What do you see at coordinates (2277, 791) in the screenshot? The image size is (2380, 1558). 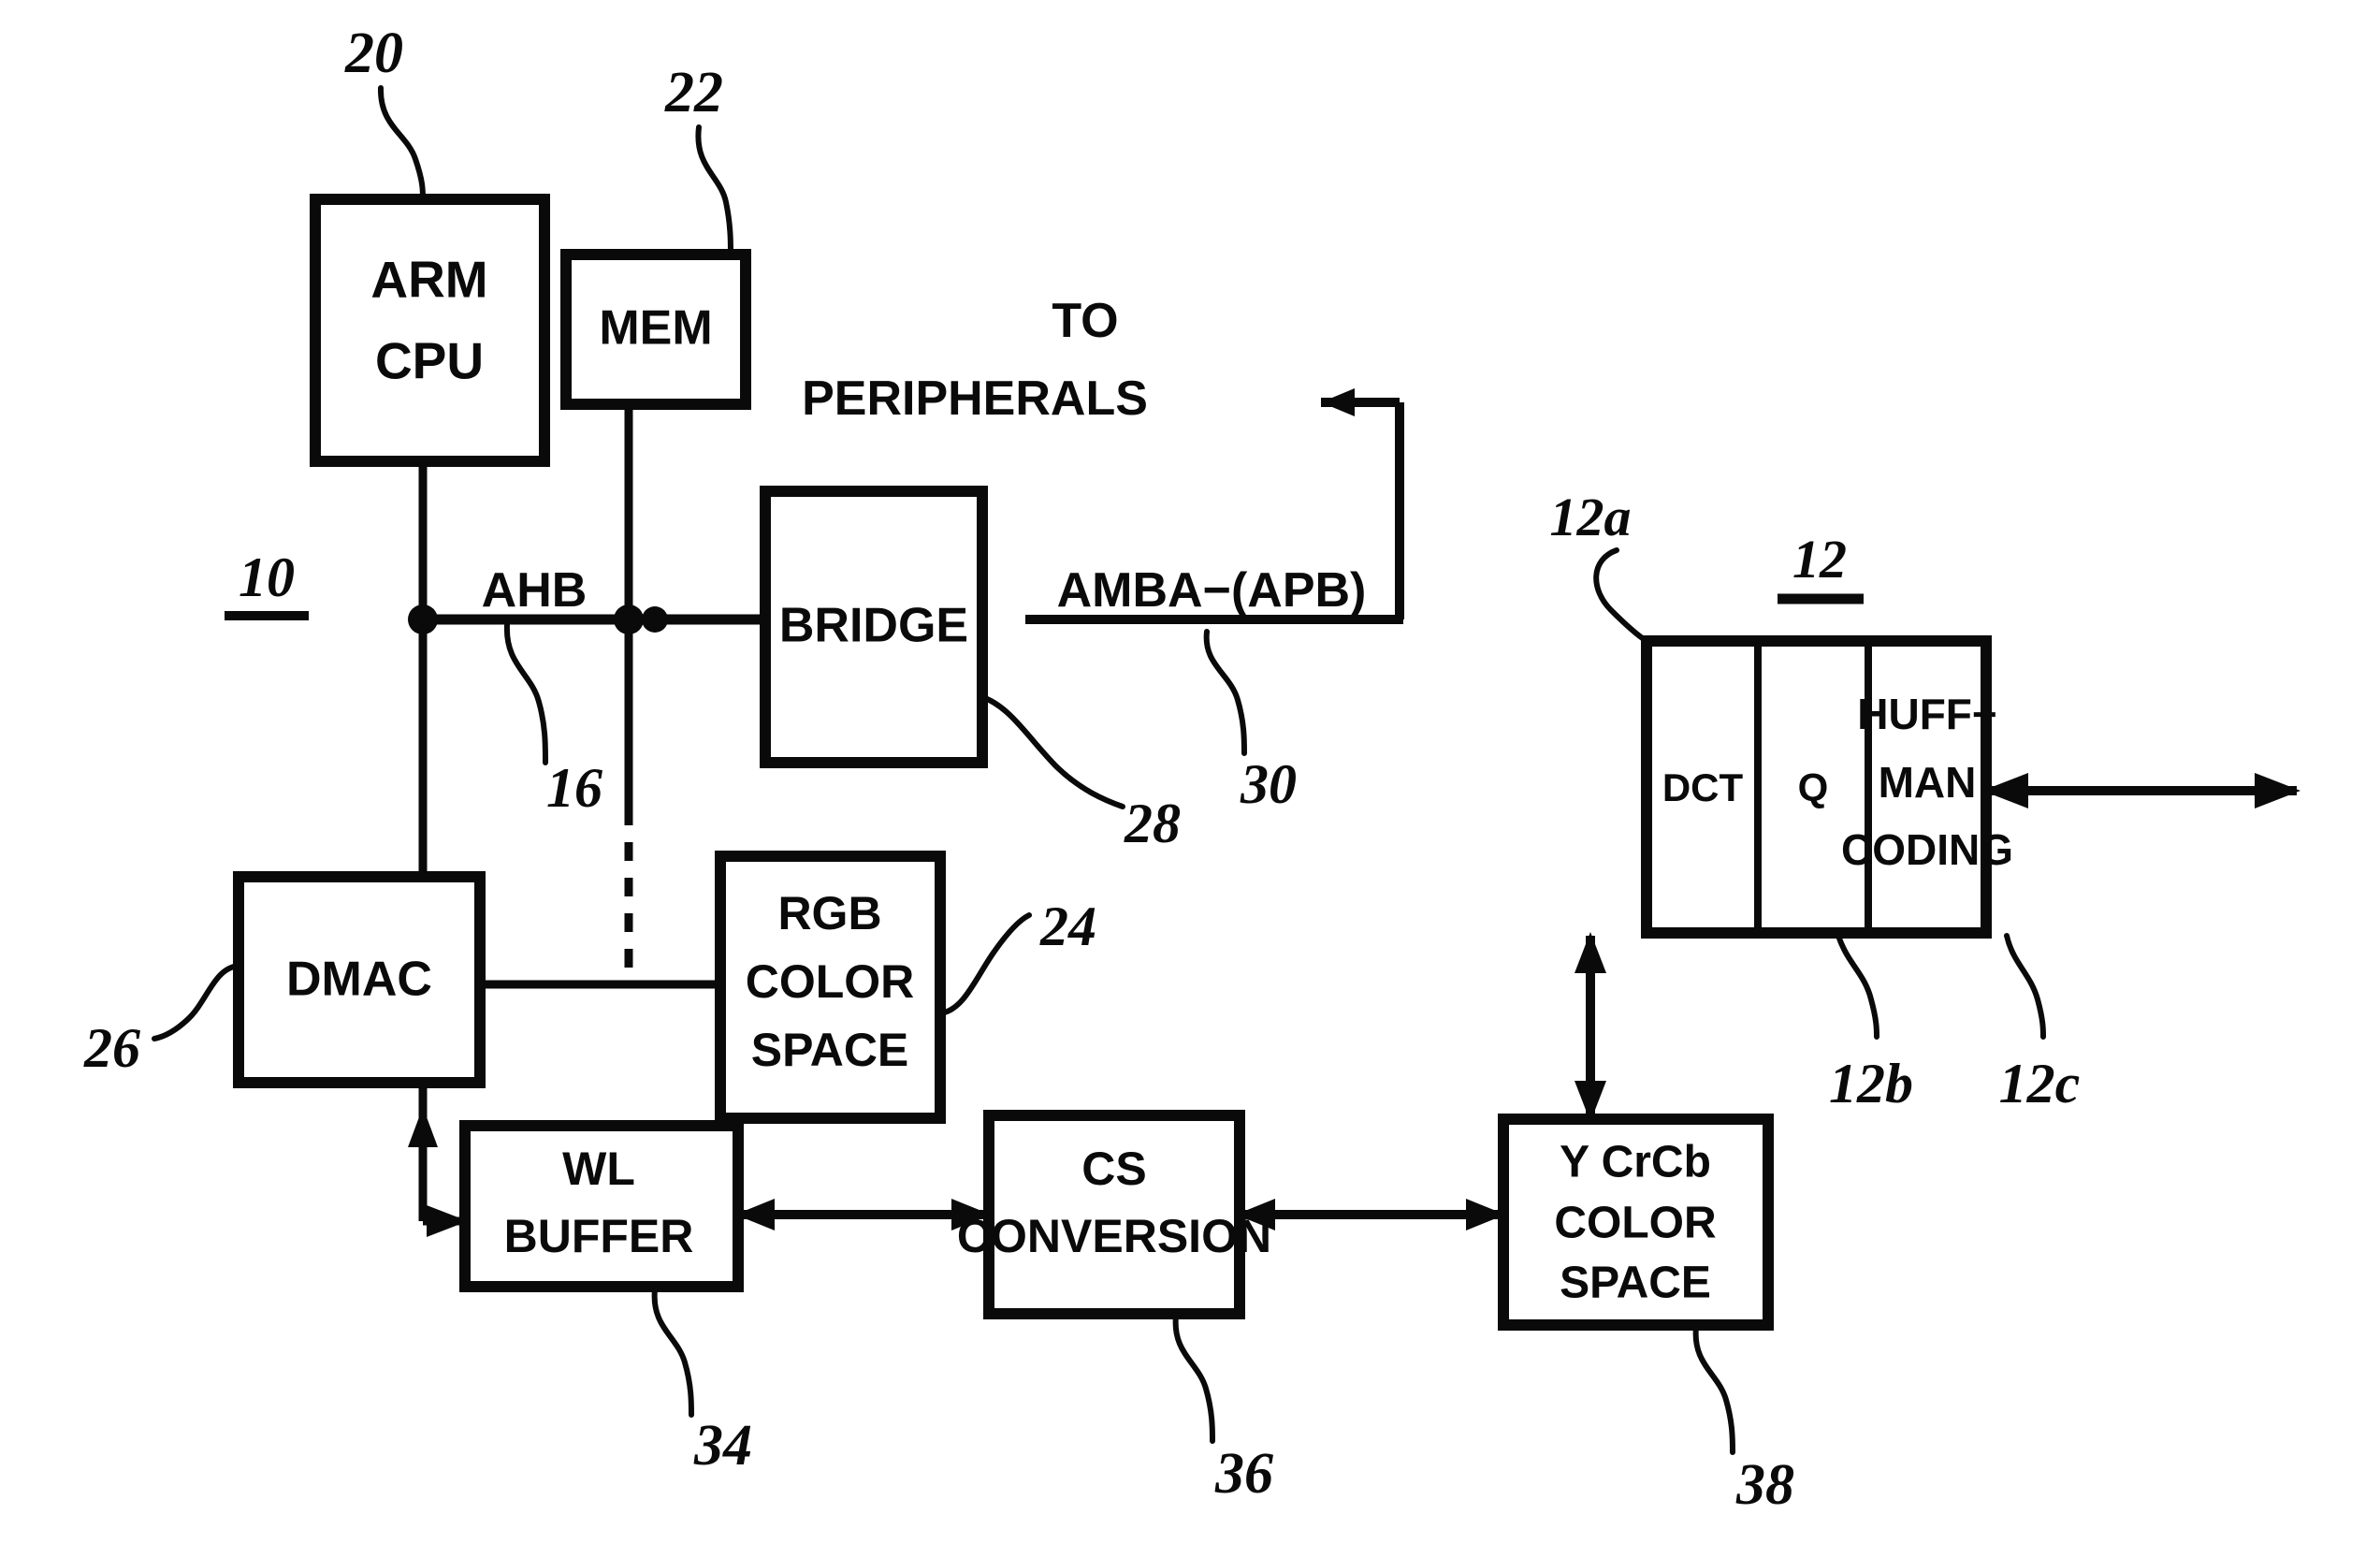 I see `arrow-right-codec-out` at bounding box center [2277, 791].